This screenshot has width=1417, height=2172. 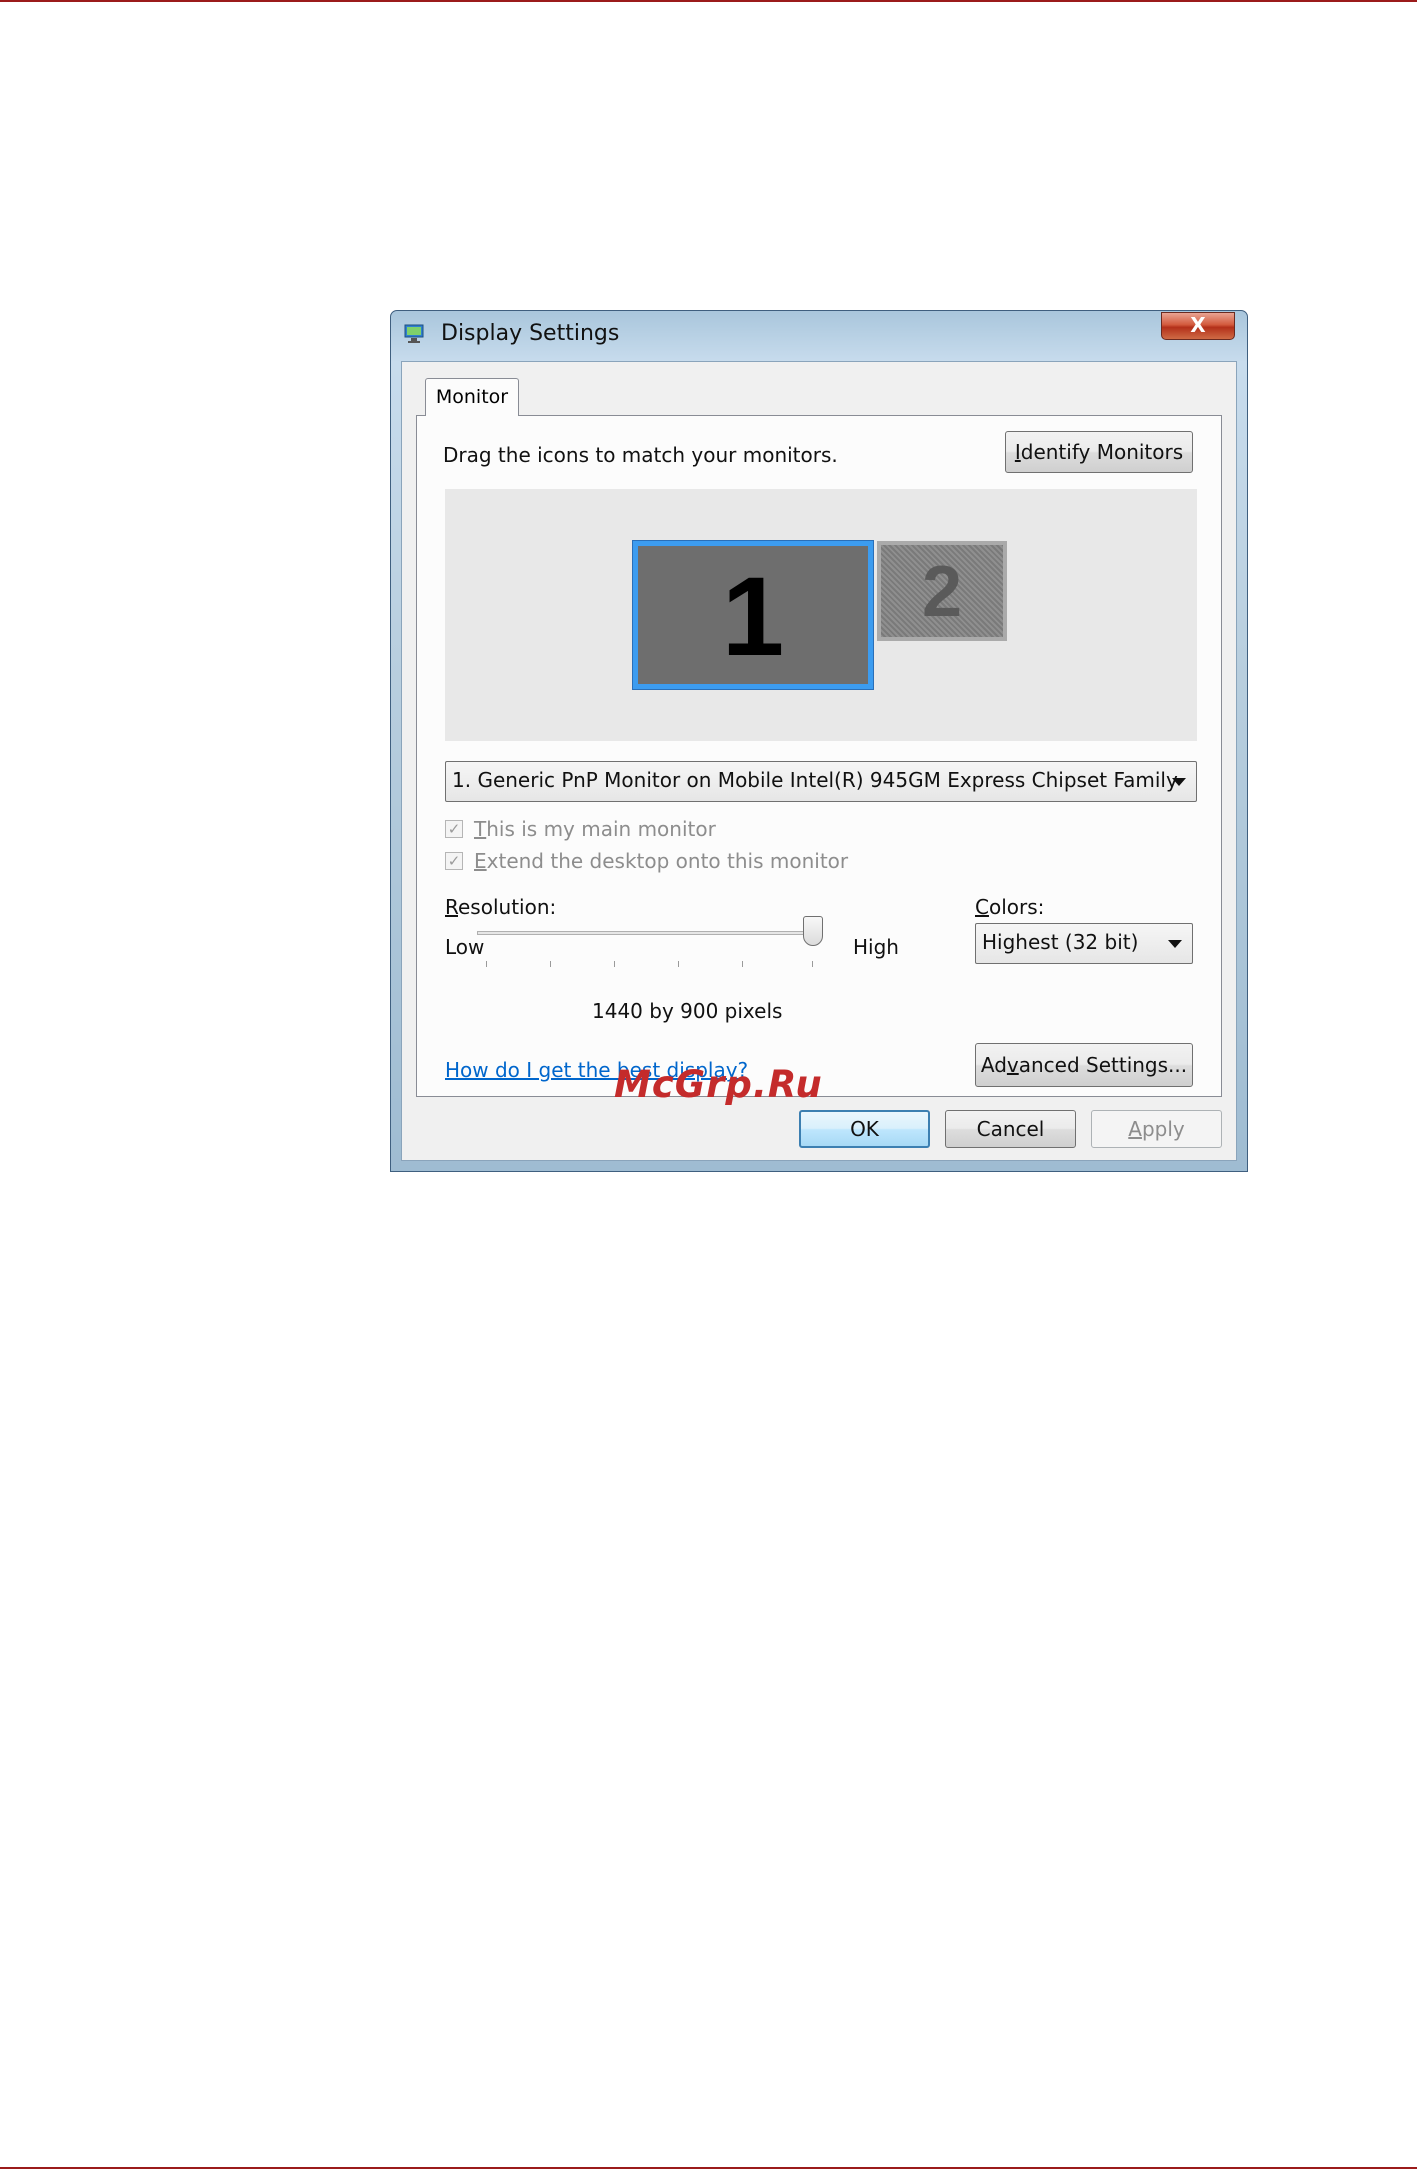 I want to click on title-bar: Display Settings X, so click(x=819, y=334).